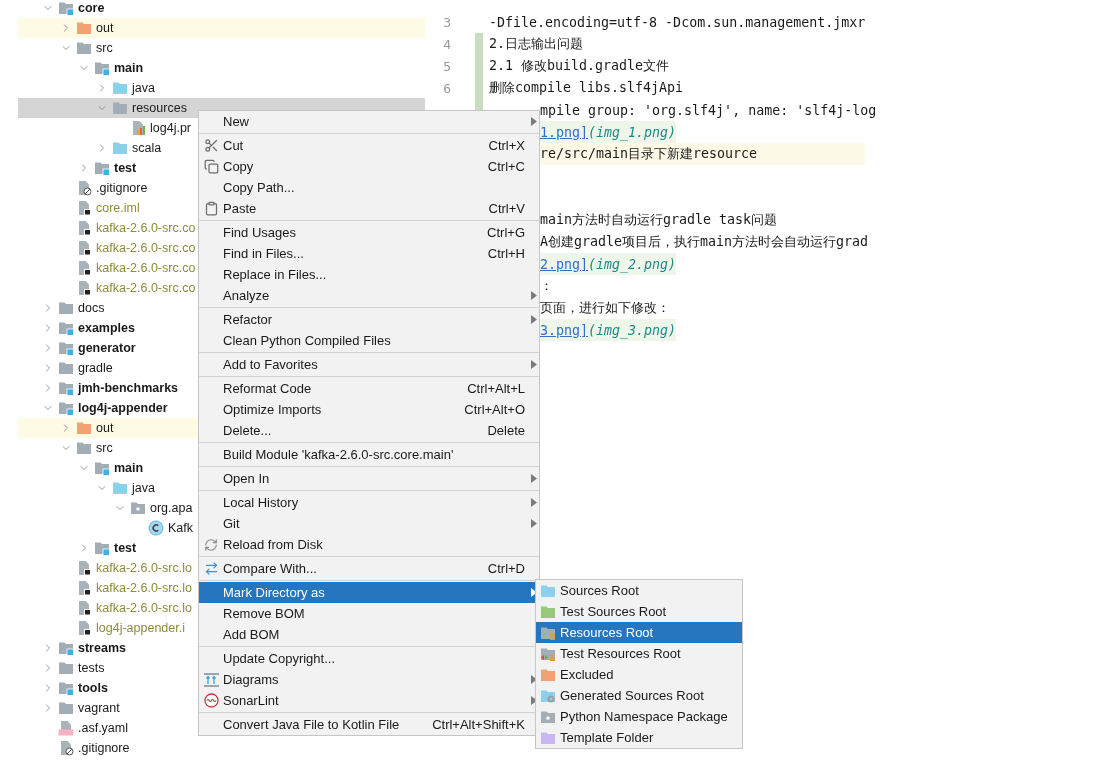  Describe the element at coordinates (106, 328) in the screenshot. I see `tree-item-label: examples` at that location.